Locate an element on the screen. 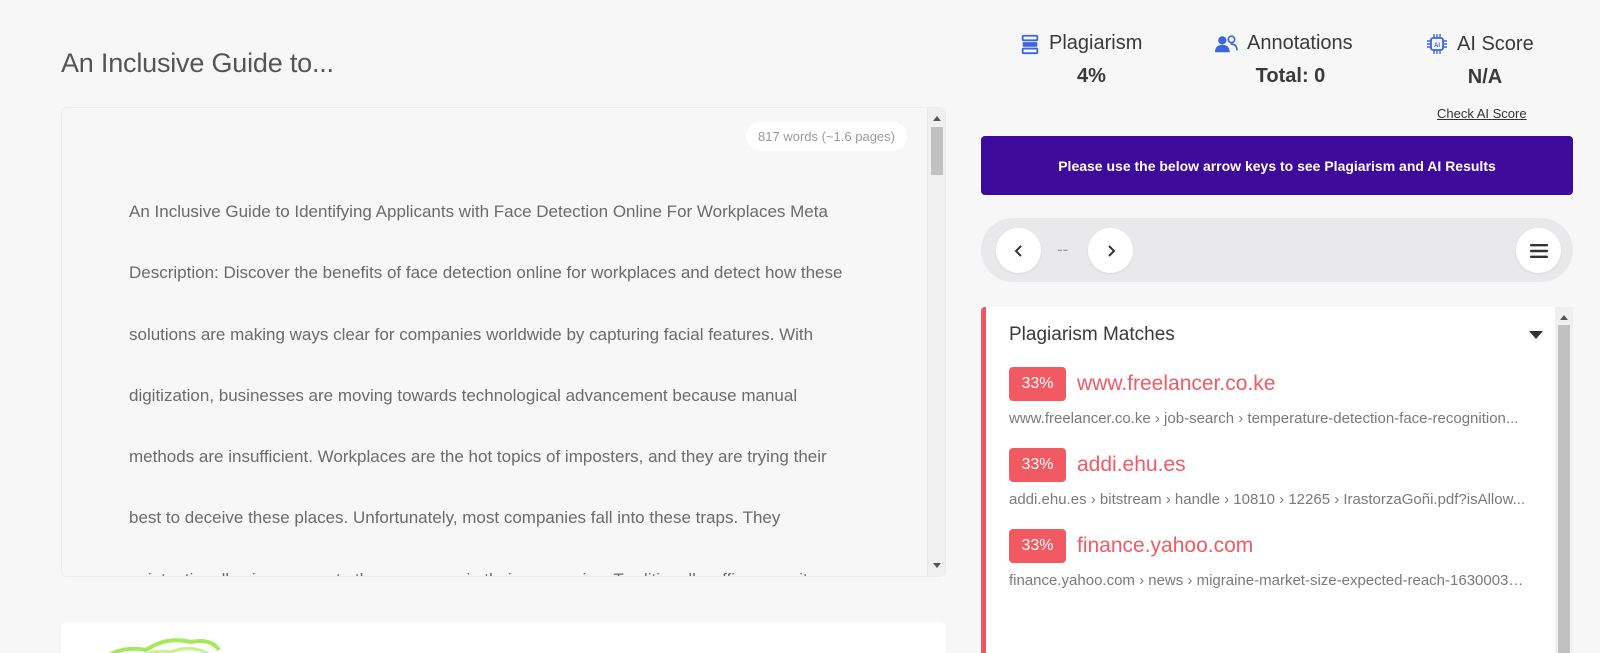 The width and height of the screenshot is (1600, 653). annotations-value: Total: 0 is located at coordinates (1290, 76).